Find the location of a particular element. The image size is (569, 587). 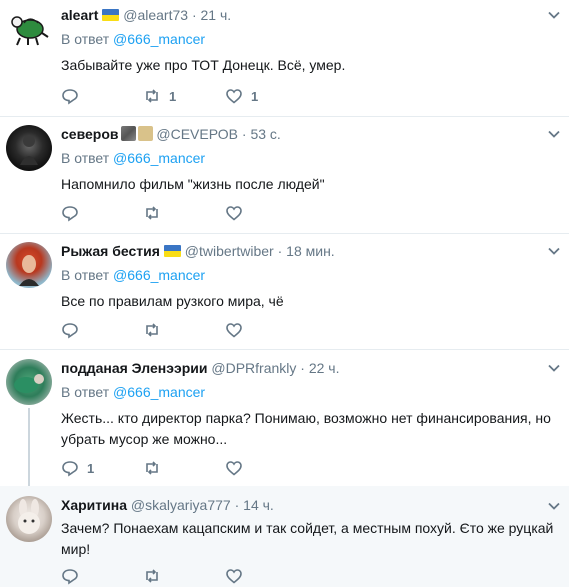

tweet-header: подданая Эленээрии @DPRfrankly · 22 ч. is located at coordinates (200, 368).